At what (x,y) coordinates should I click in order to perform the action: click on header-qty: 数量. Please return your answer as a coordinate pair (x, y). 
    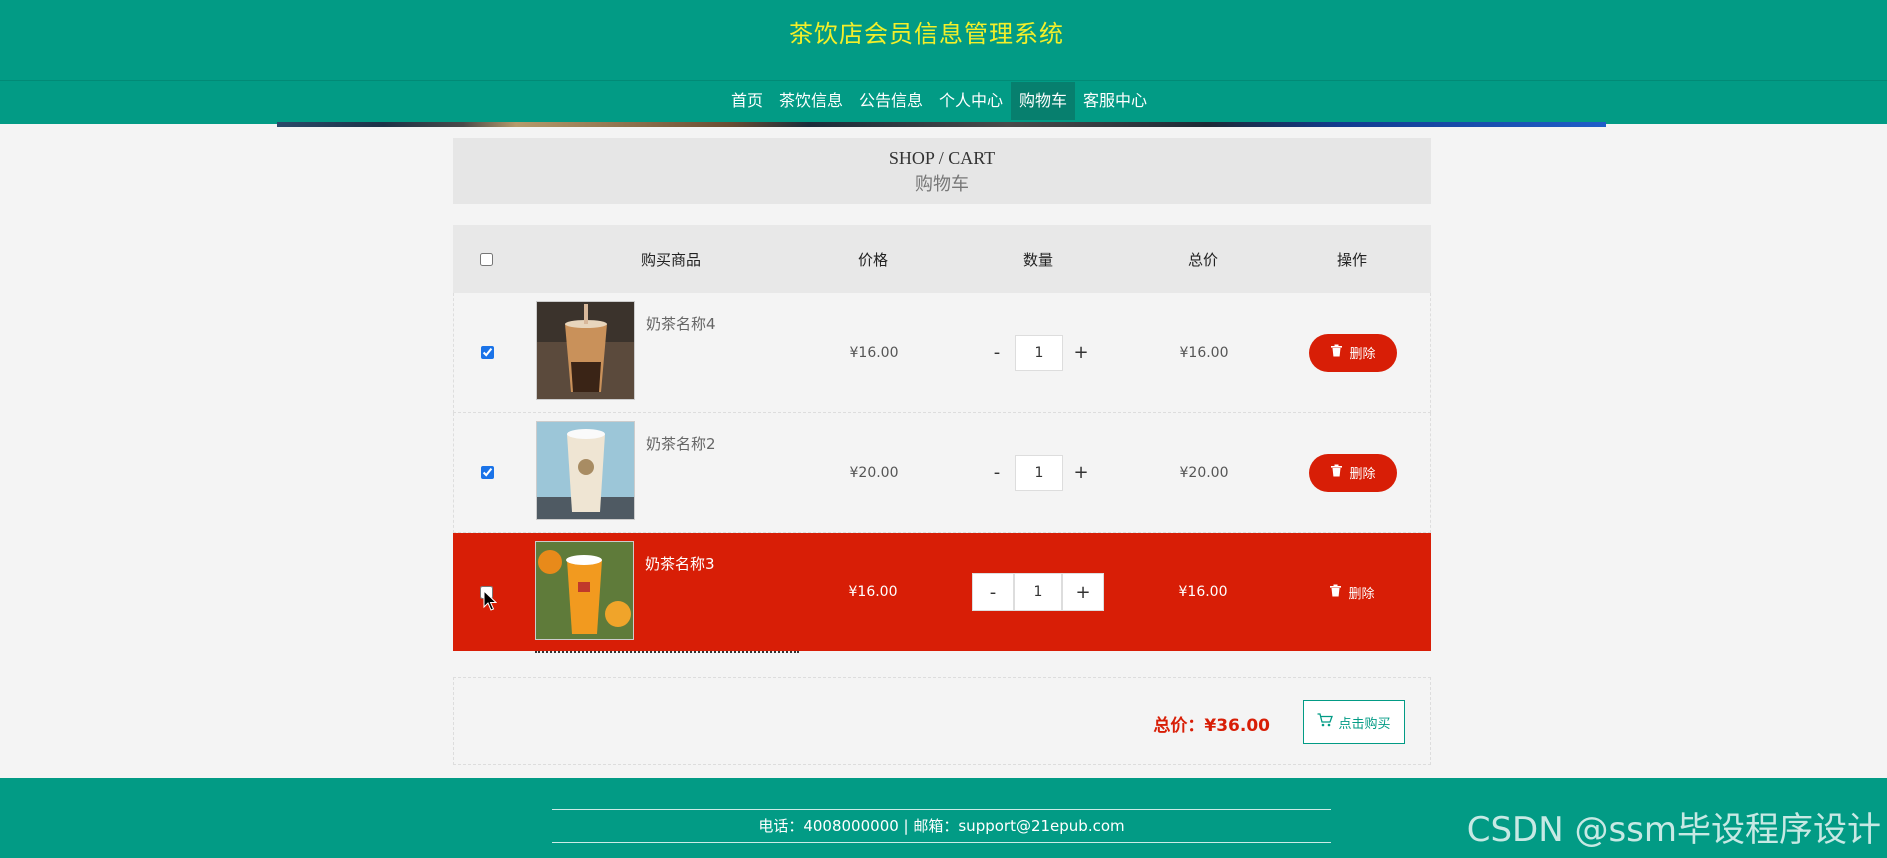
    Looking at the image, I should click on (1037, 259).